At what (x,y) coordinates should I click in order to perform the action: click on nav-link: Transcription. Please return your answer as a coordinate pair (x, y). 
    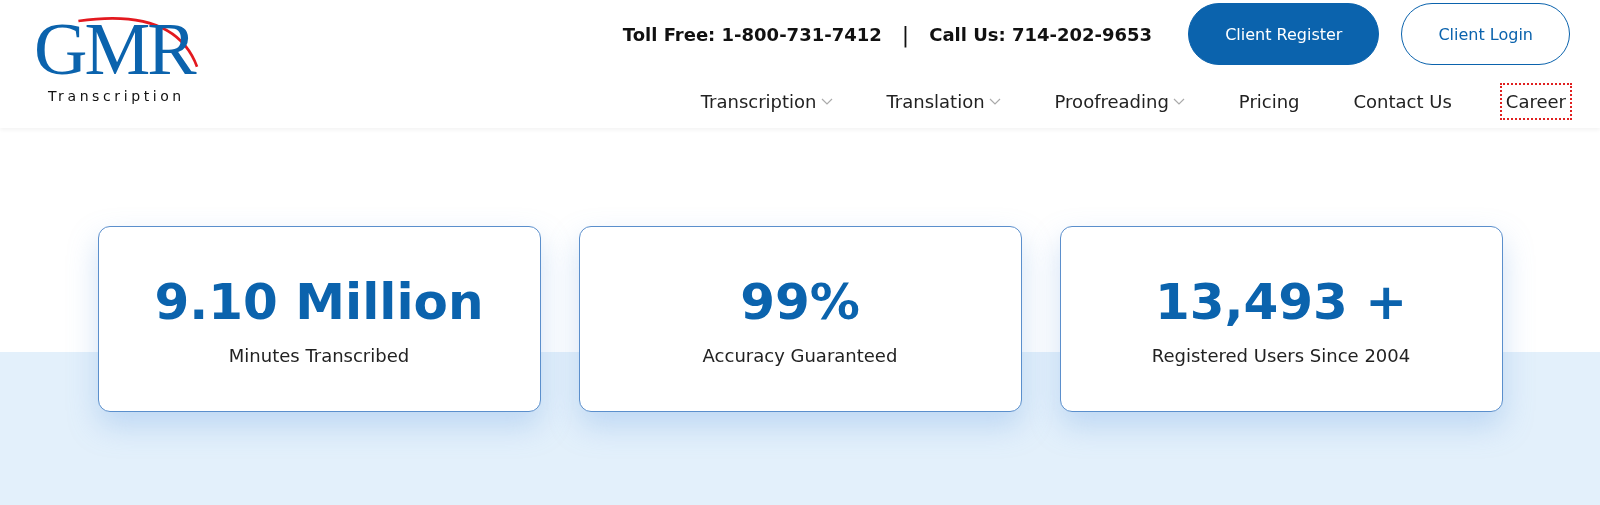
    Looking at the image, I should click on (766, 101).